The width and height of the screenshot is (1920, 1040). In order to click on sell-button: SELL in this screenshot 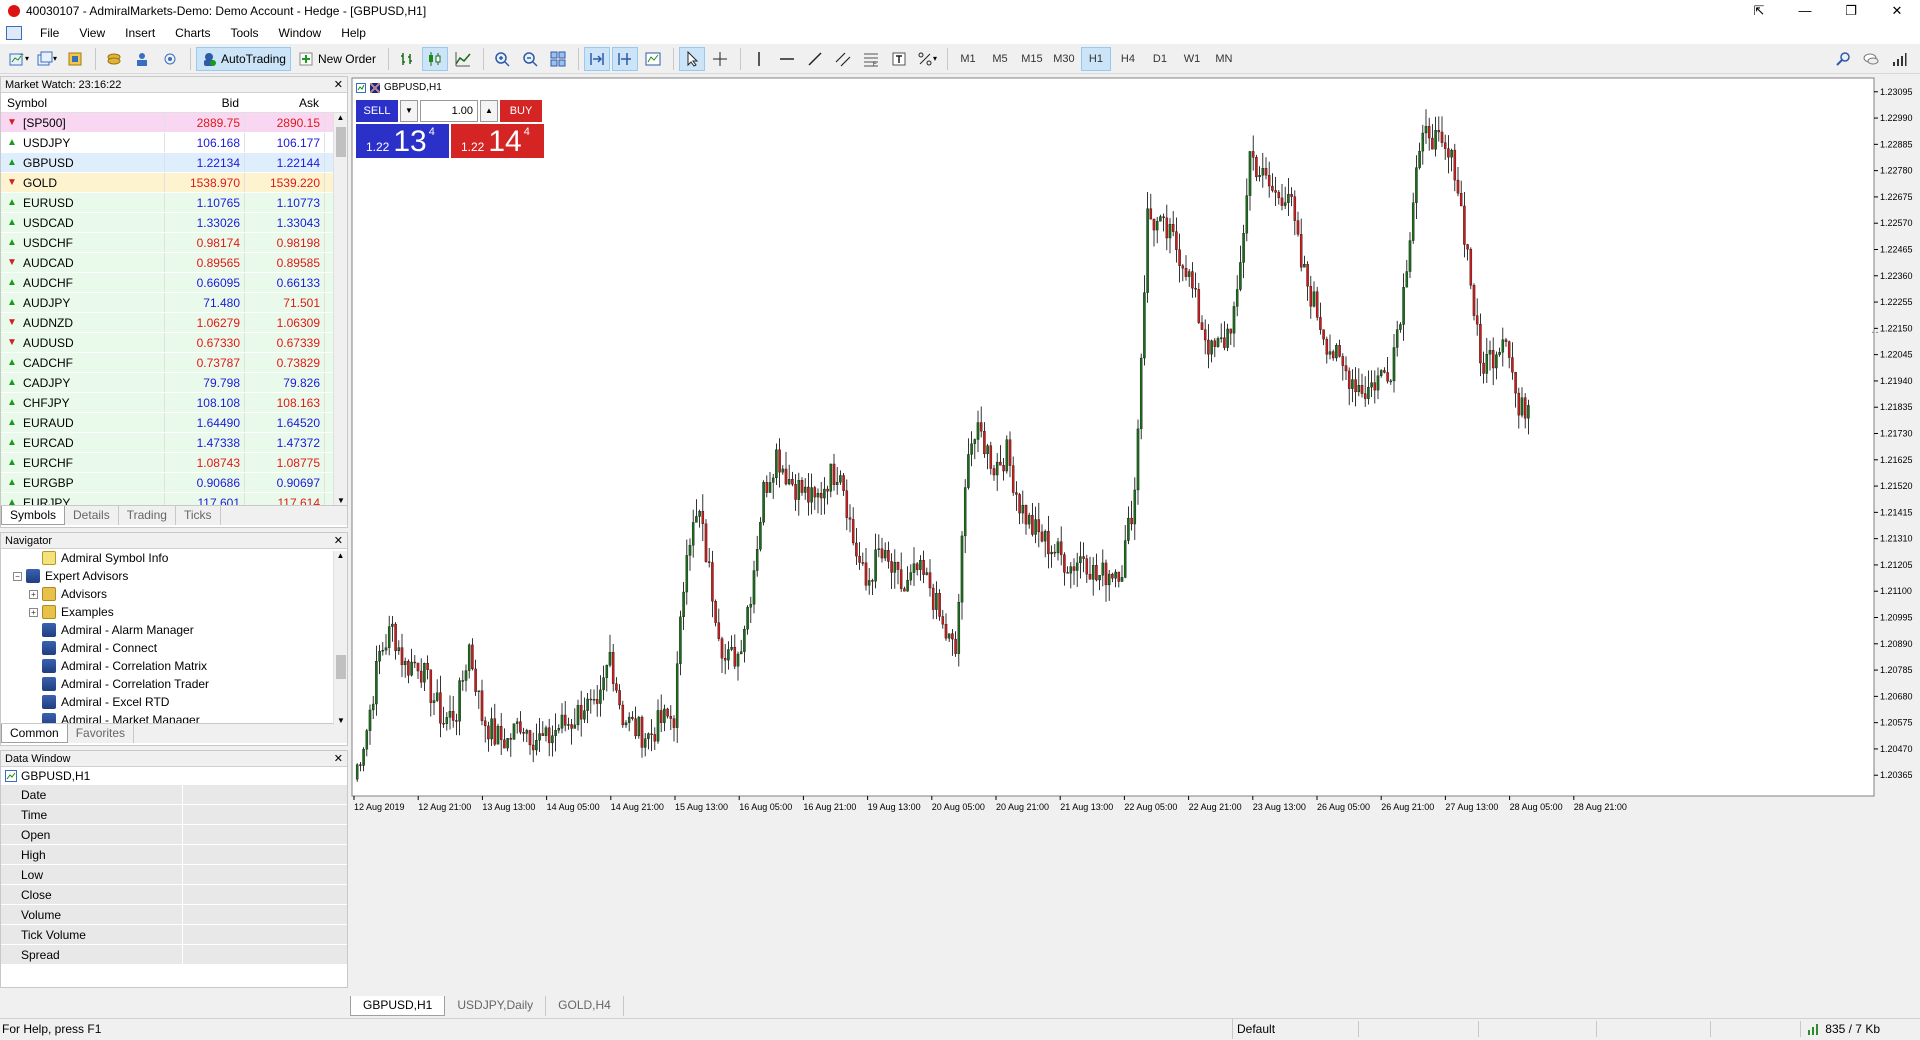, I will do `click(377, 111)`.